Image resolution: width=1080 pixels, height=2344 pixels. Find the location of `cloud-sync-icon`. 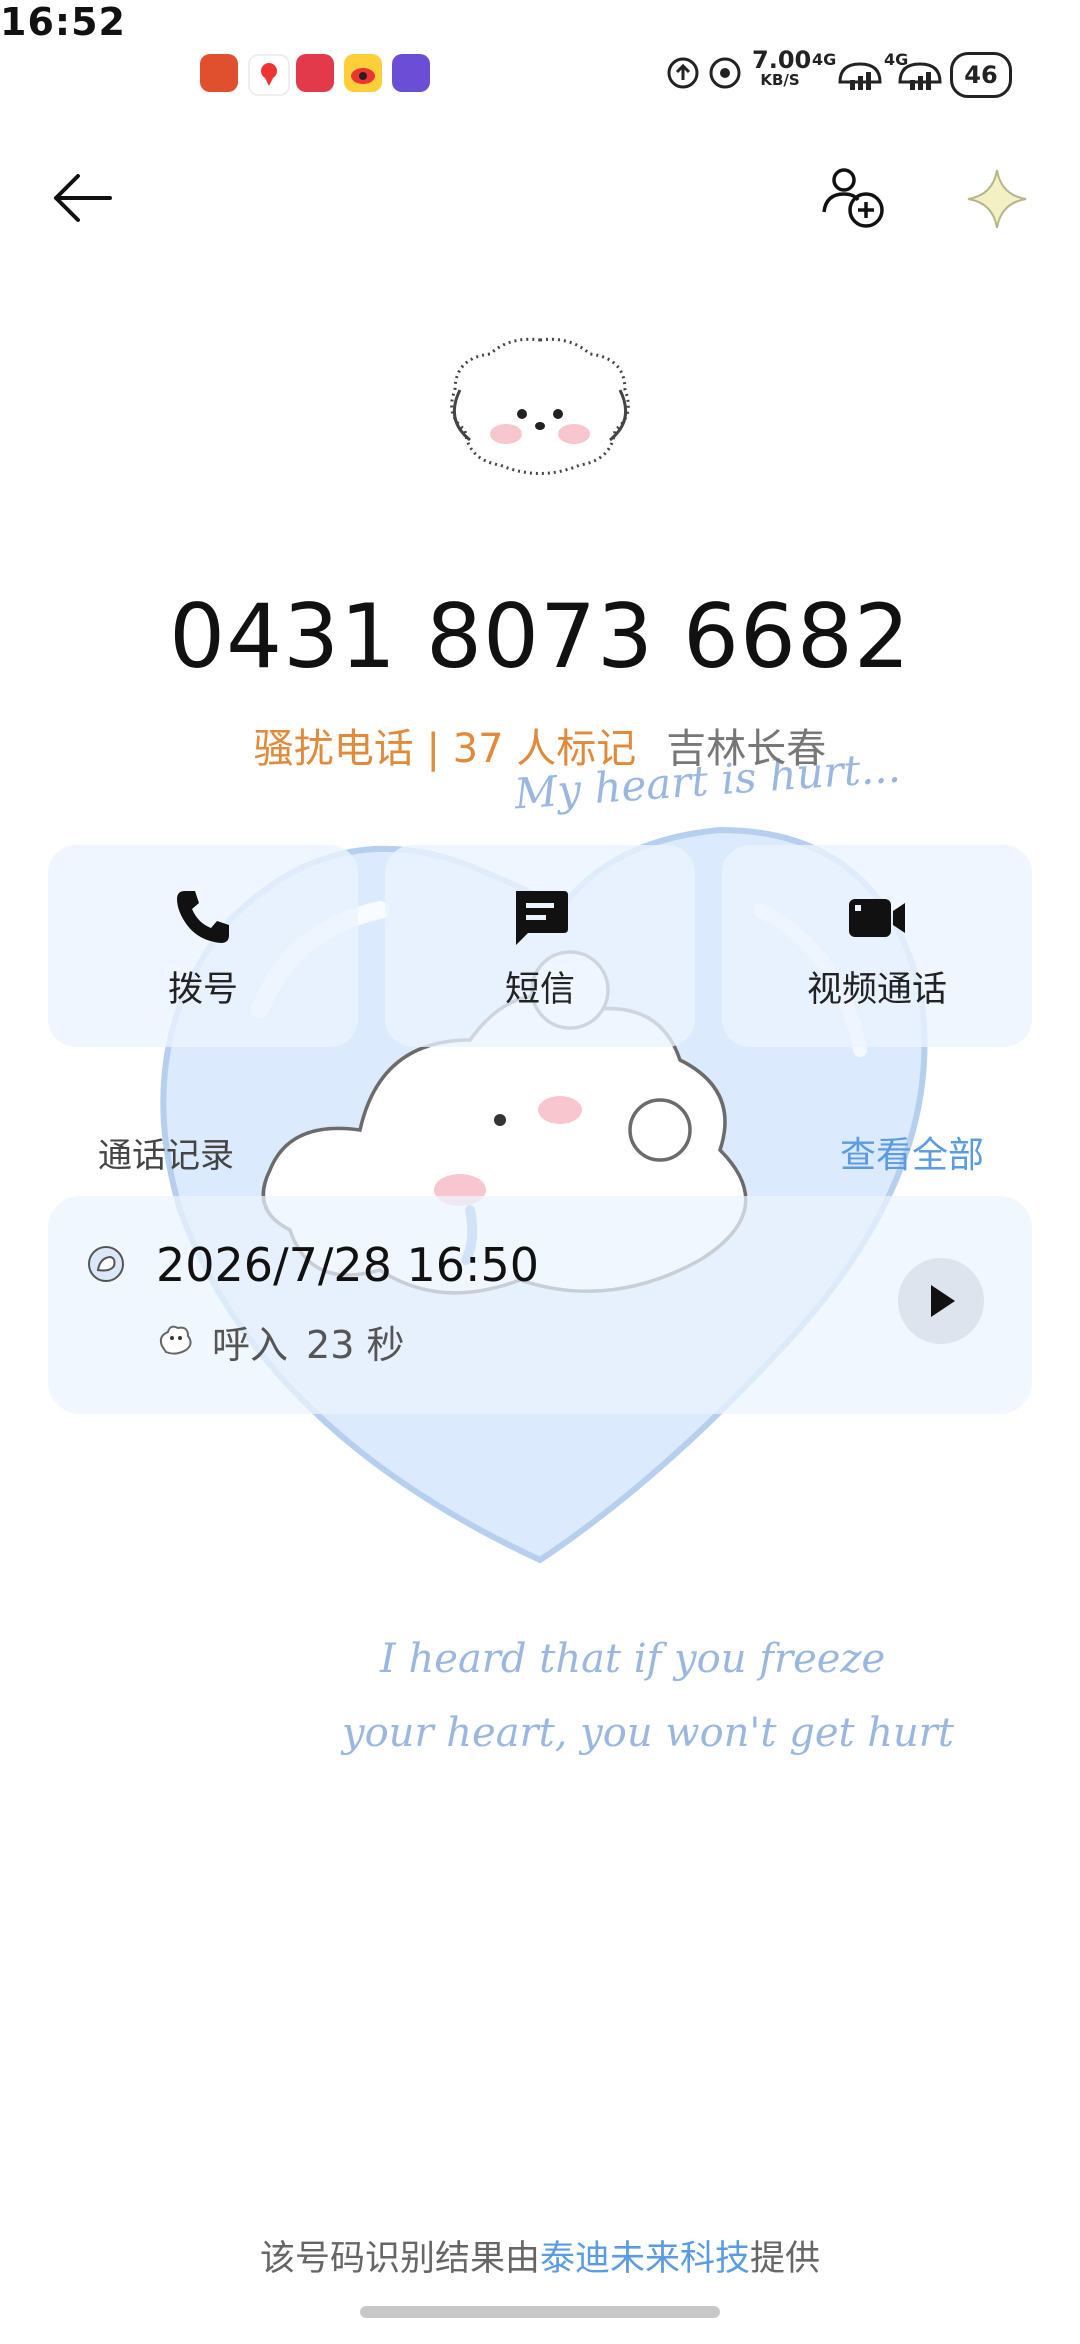

cloud-sync-icon is located at coordinates (683, 73).